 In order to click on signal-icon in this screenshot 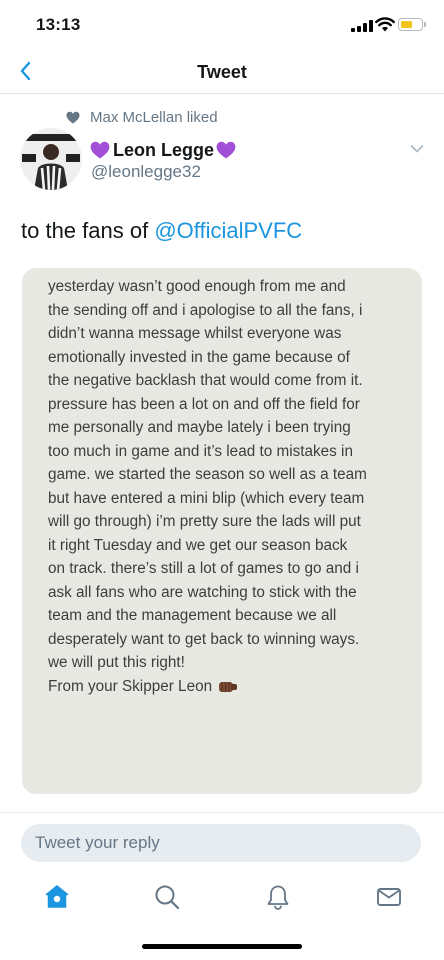, I will do `click(362, 26)`.